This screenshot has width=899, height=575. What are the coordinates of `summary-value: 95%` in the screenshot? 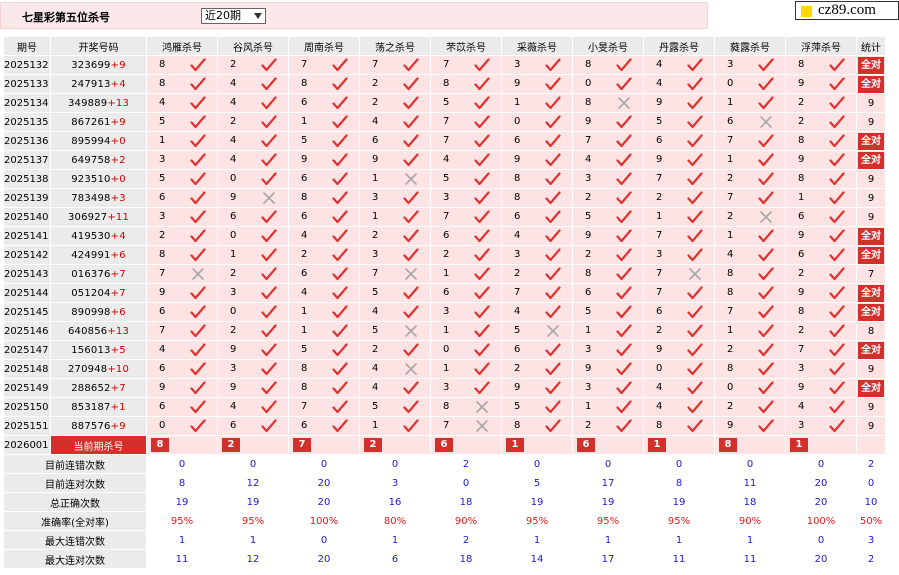 It's located at (253, 521).